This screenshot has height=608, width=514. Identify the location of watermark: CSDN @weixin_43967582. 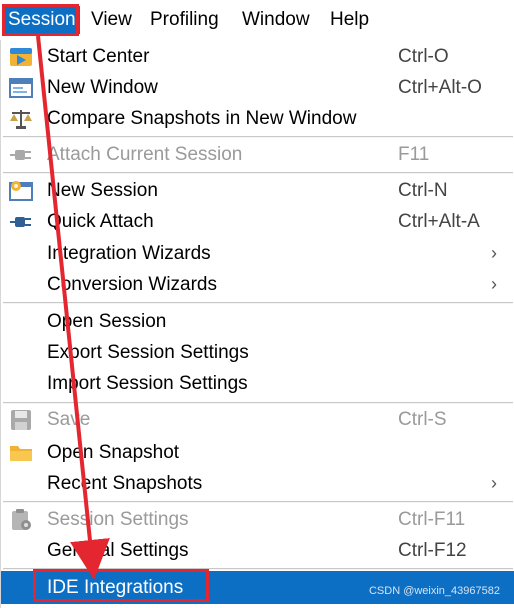
(434, 591).